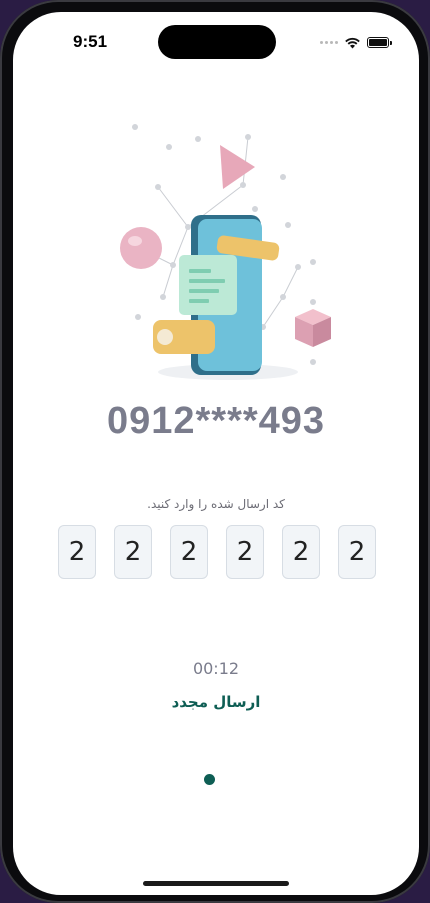  What do you see at coordinates (352, 43) in the screenshot?
I see `wifi-icon` at bounding box center [352, 43].